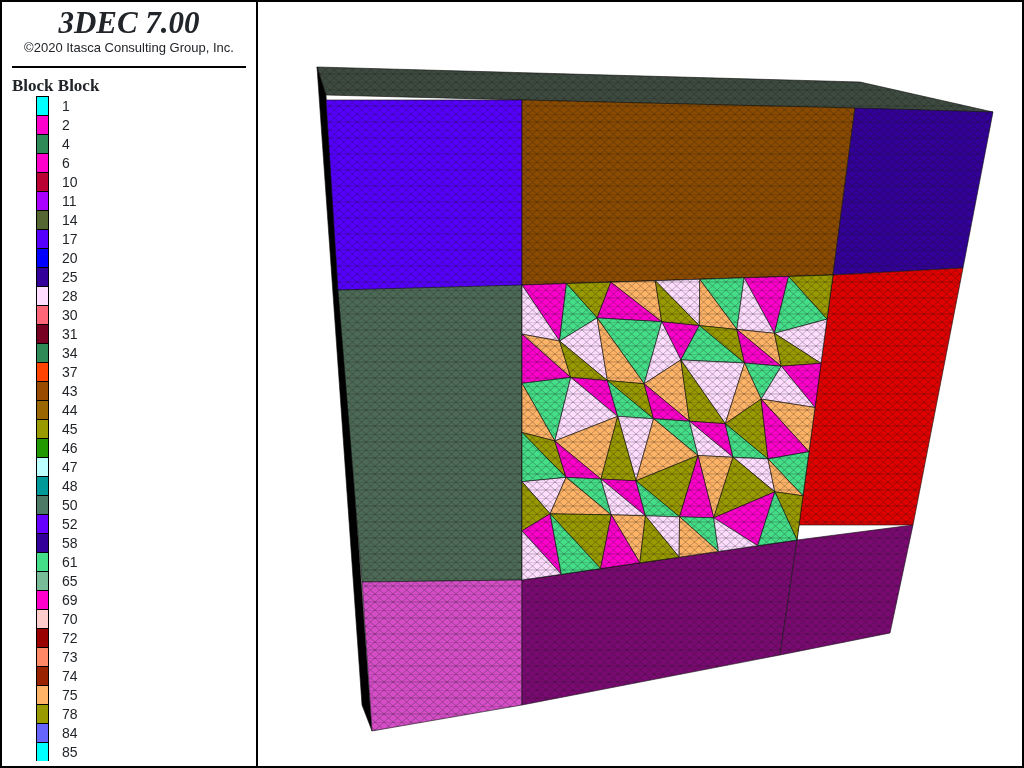  I want to click on legend-label: 44, so click(70, 409).